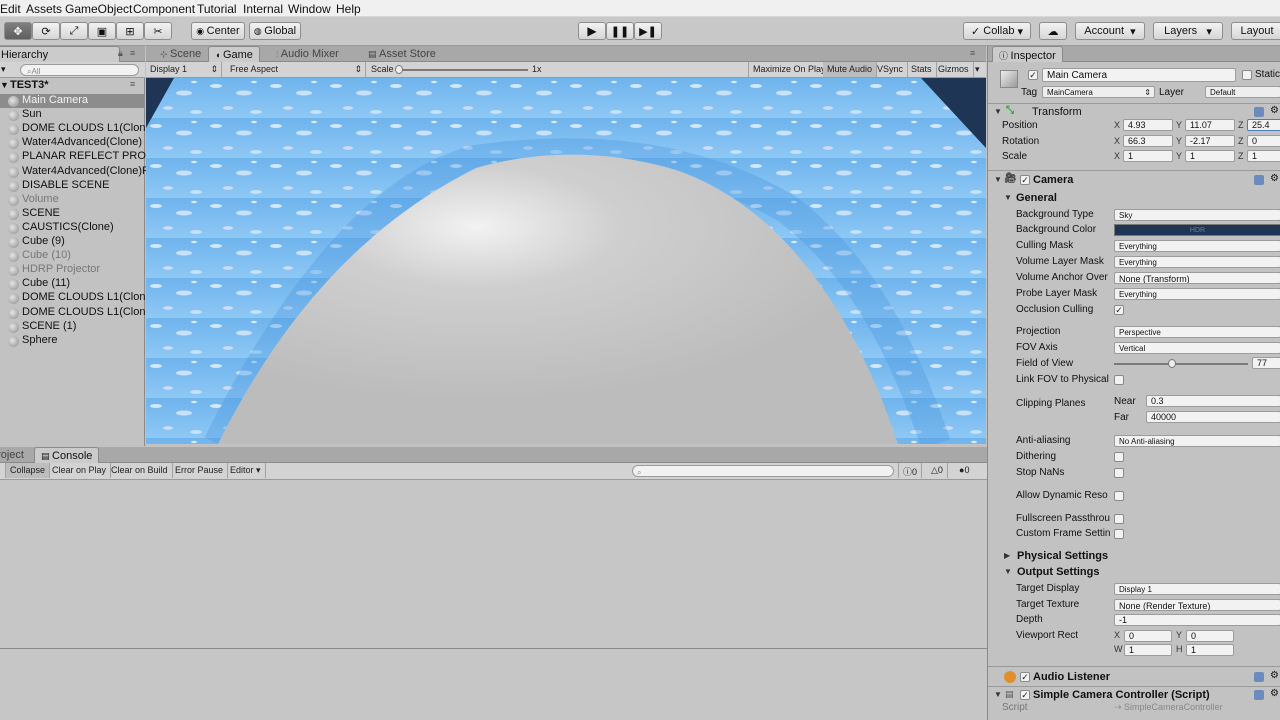 This screenshot has height=720, width=1280. What do you see at coordinates (67, 455) in the screenshot?
I see `tab-console: ▤ Console` at bounding box center [67, 455].